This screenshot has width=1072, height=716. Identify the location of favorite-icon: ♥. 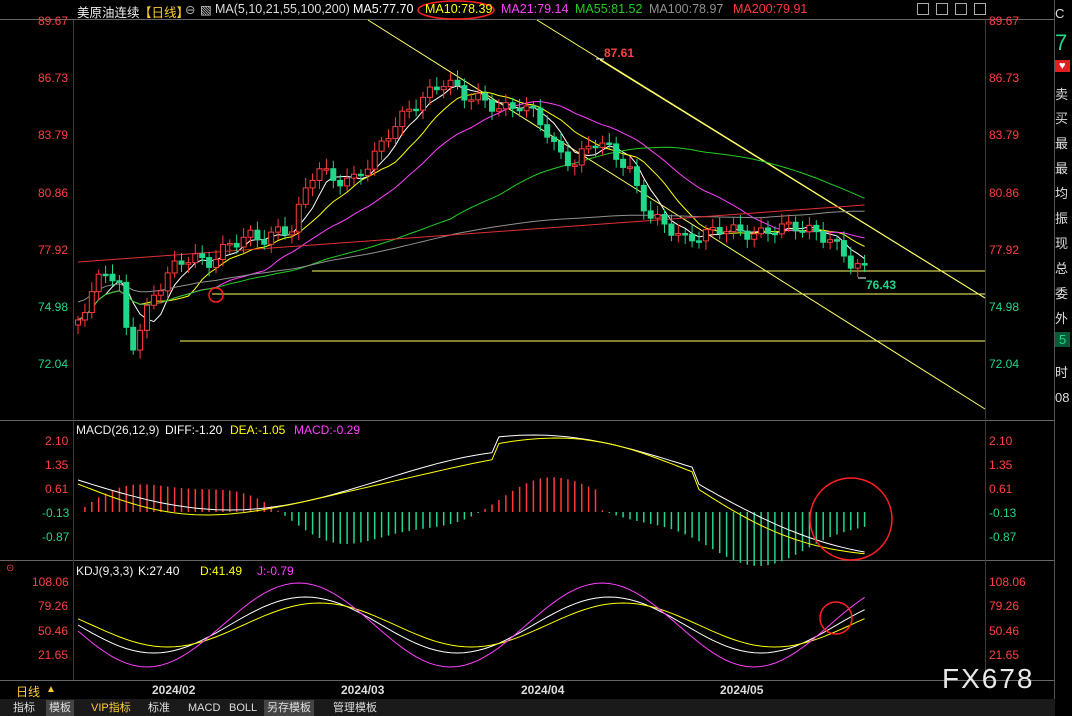
(1062, 66).